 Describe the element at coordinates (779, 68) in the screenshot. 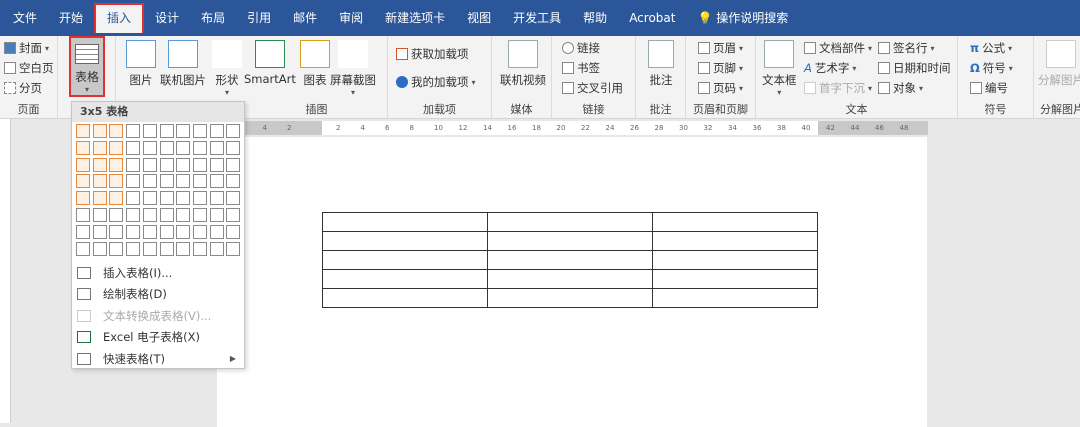

I see `text-box-button: 文本框 ▾` at that location.